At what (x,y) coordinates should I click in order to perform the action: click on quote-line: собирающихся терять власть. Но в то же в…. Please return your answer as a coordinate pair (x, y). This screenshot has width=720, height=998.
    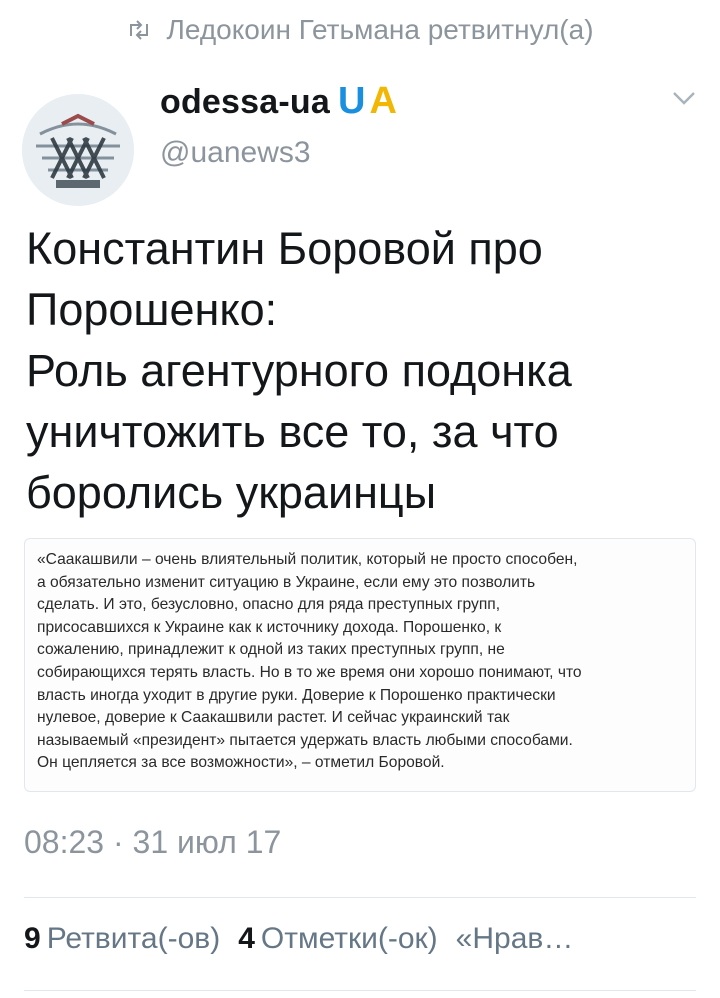
    Looking at the image, I should click on (309, 672).